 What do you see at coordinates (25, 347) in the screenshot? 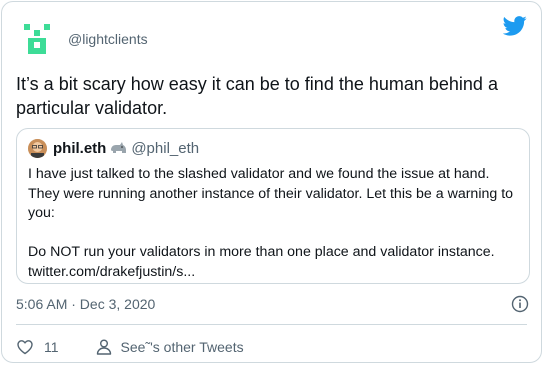
I see `heart-icon` at bounding box center [25, 347].